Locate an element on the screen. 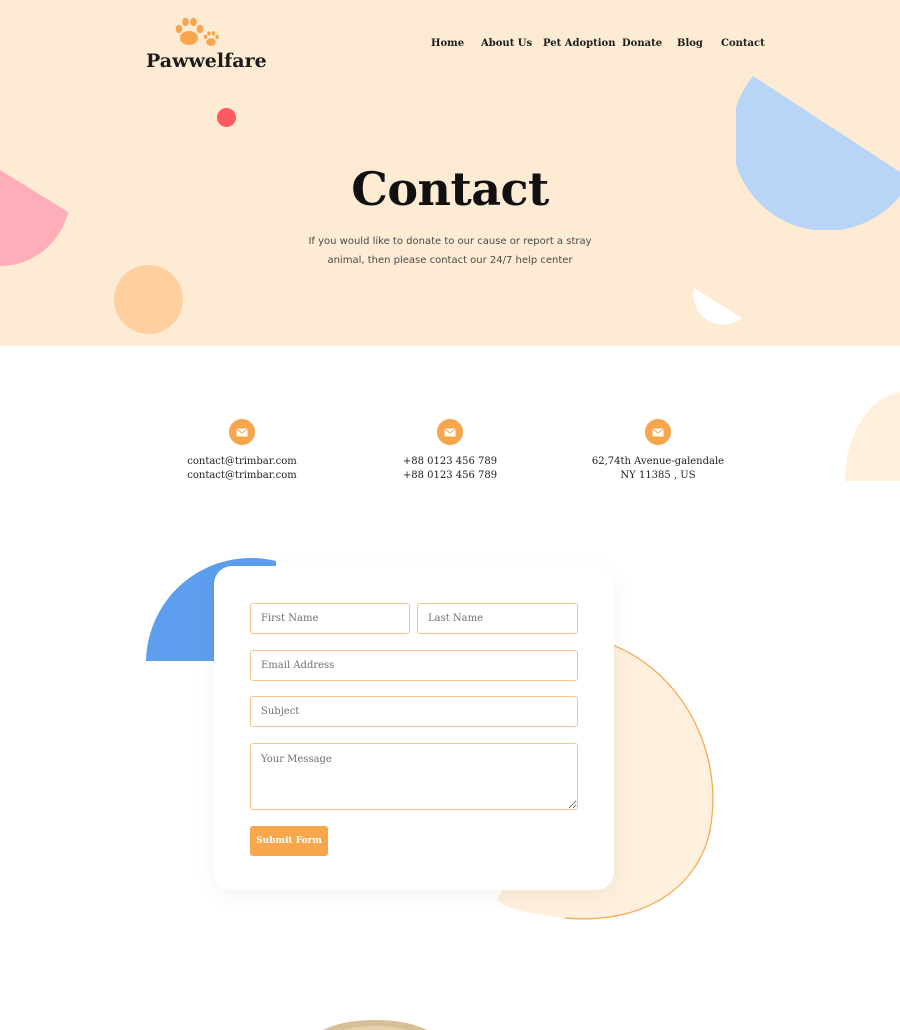 The image size is (900, 1030). contact-info-address: 62,74th Avenue-galendale NY 11385 , US is located at coordinates (658, 451).